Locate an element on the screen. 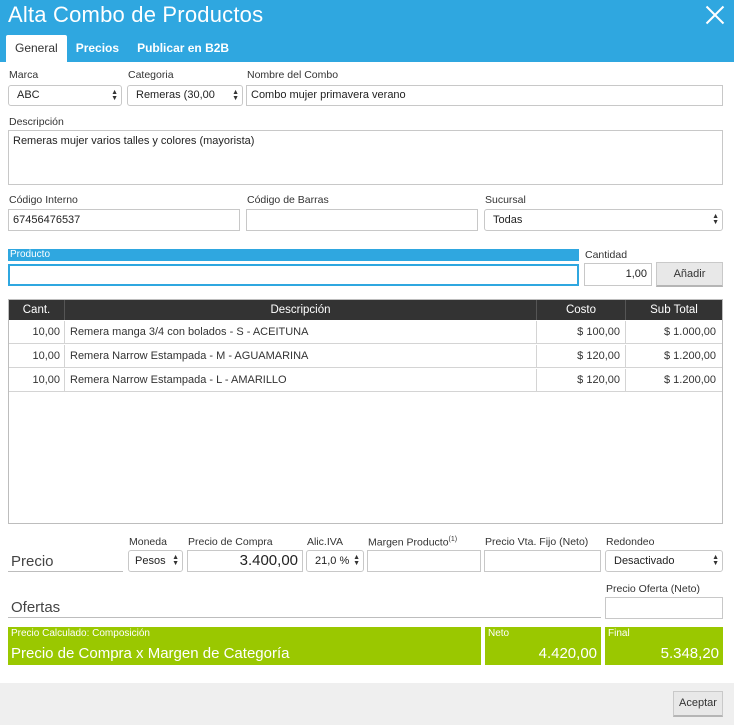  table-header: Cant. Descripción Costo Sub Total is located at coordinates (365, 310).